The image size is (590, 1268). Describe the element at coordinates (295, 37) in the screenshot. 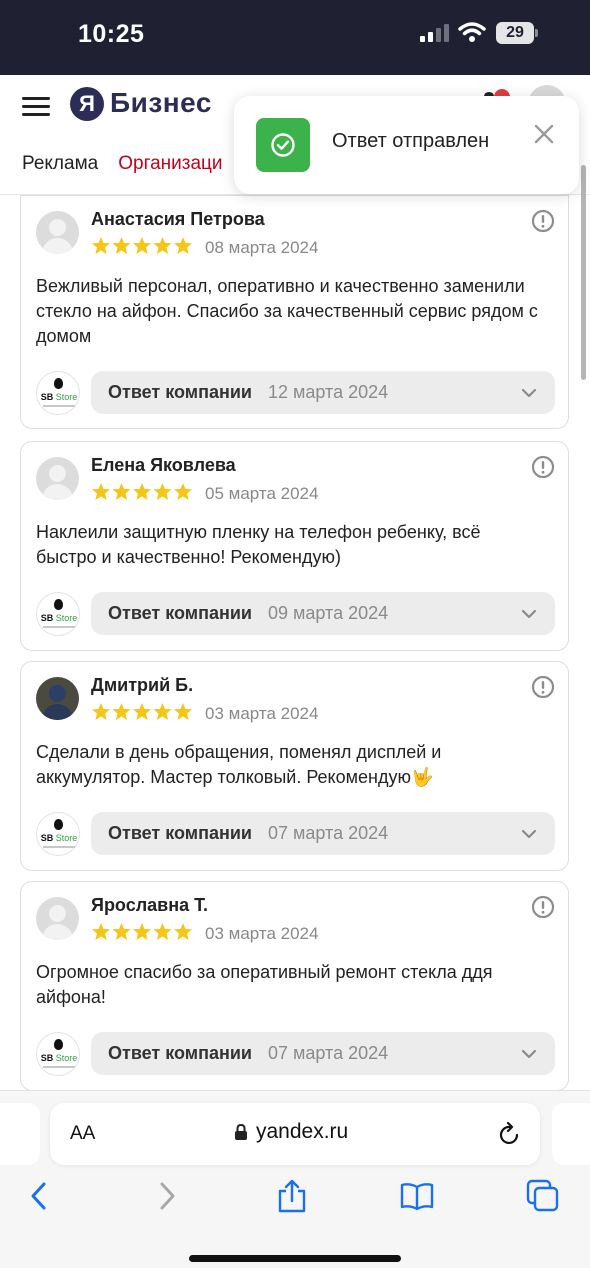

I see `status-bar: 10:25 29` at that location.